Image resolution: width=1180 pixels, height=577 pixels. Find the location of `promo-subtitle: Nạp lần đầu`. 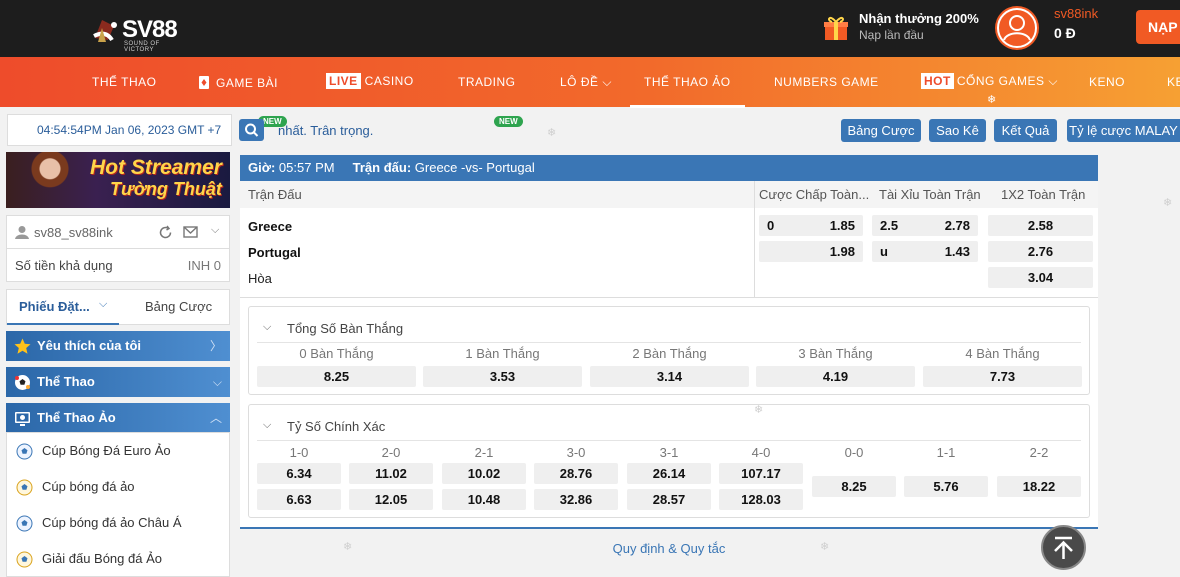

promo-subtitle: Nạp lần đầu is located at coordinates (891, 35).